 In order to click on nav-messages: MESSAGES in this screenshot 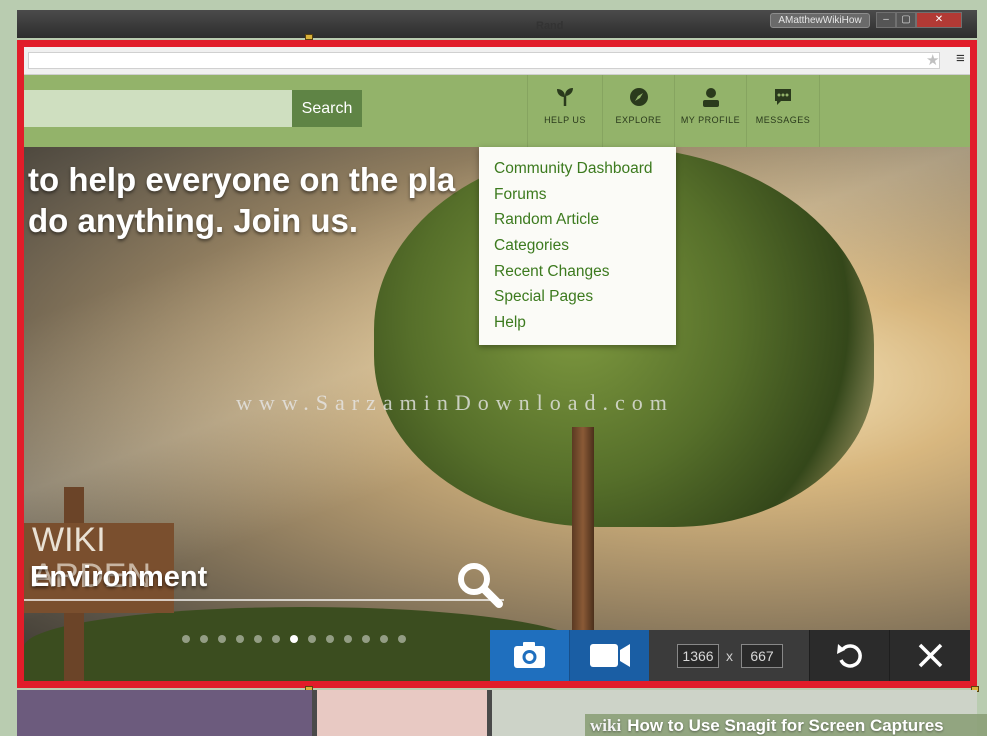, I will do `click(783, 111)`.